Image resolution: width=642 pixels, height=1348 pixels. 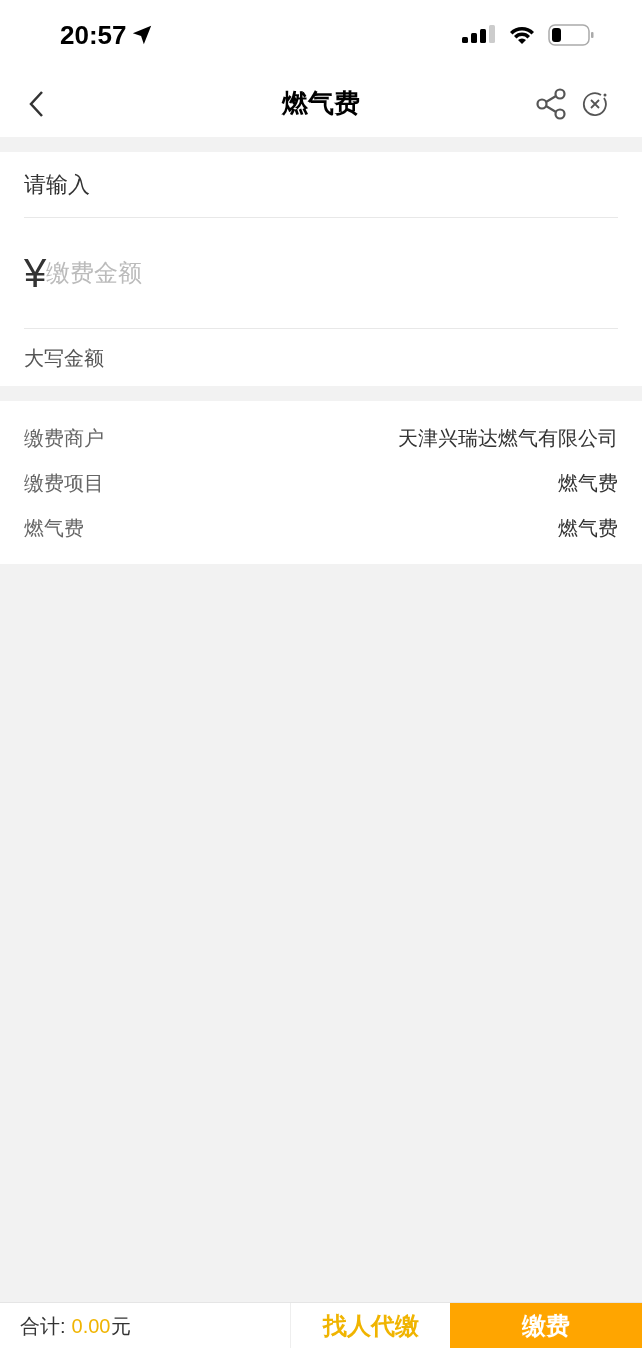 What do you see at coordinates (571, 35) in the screenshot?
I see `battery-icon` at bounding box center [571, 35].